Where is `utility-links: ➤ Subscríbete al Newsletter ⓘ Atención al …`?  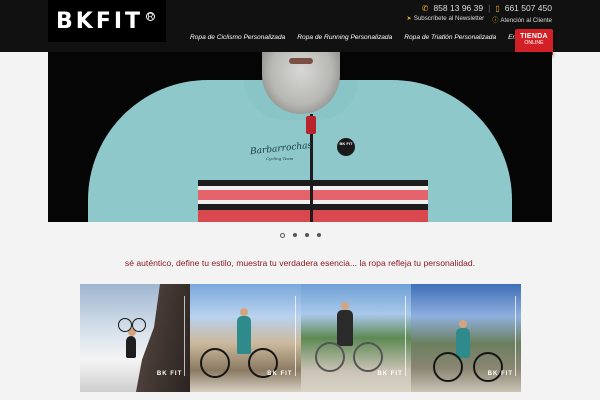
utility-links: ➤ Subscríbete al Newsletter ⓘ Atención al … is located at coordinates (479, 19).